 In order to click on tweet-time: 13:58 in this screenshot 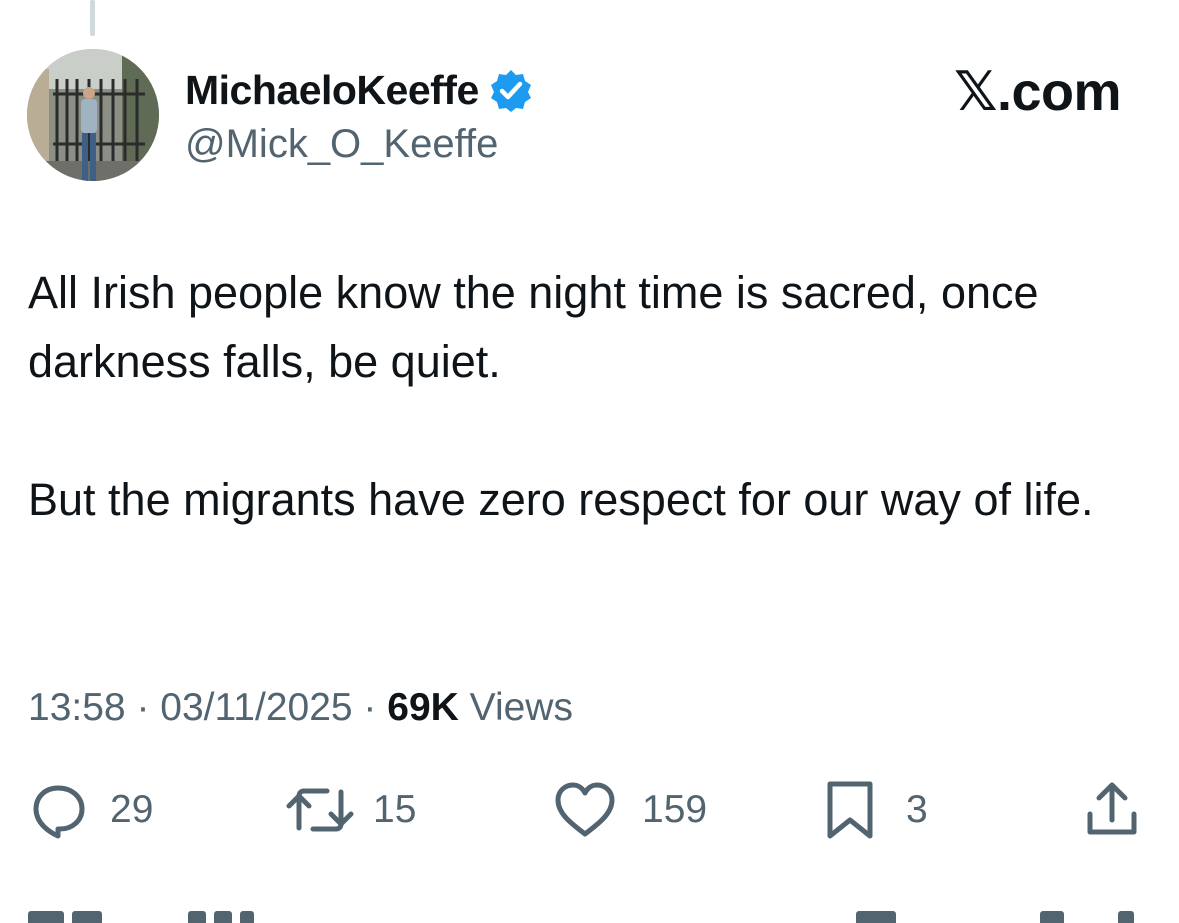, I will do `click(77, 707)`.